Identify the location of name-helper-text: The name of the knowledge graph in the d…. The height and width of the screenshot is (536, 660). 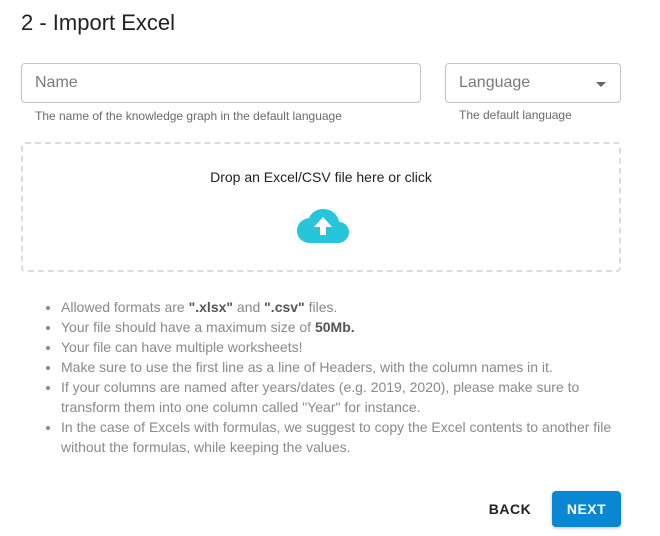
(188, 116).